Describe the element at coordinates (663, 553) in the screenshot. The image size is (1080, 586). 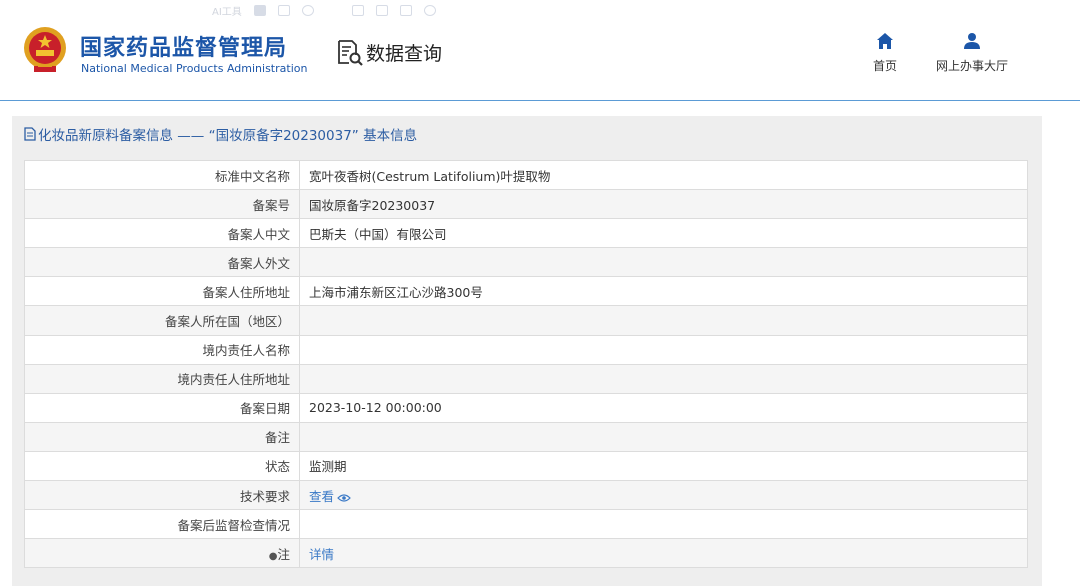
I see `row-value: 详情` at that location.